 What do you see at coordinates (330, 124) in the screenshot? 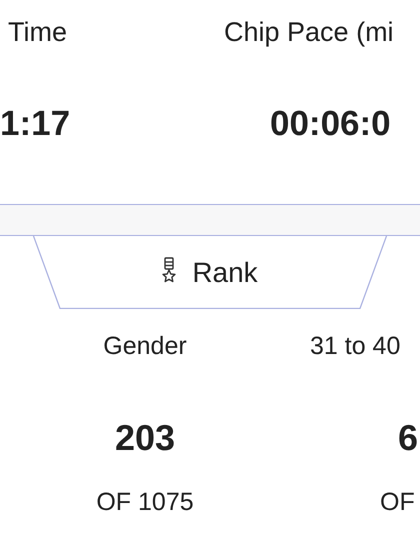
I see `stat-value: 00:06:0` at bounding box center [330, 124].